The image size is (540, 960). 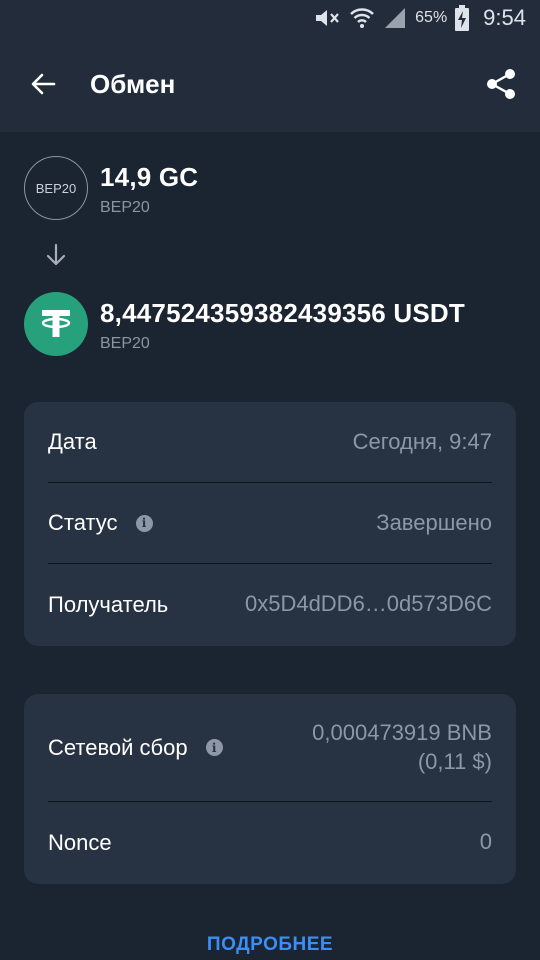 I want to click on network-fee-crypto: 0,000473919 BNB, so click(x=402, y=732).